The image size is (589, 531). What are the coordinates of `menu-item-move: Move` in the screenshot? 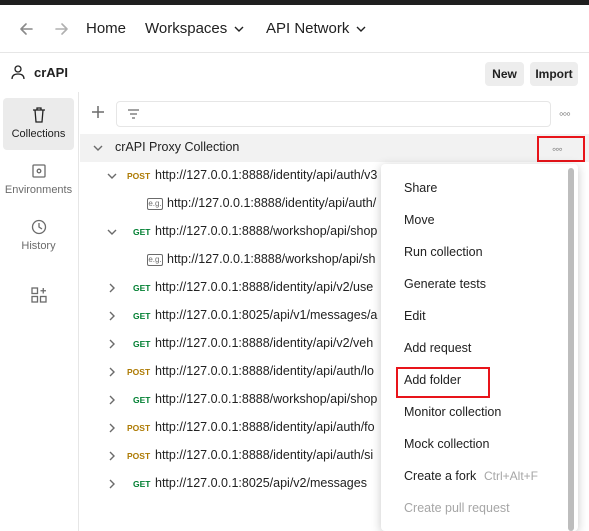 It's located at (419, 220).